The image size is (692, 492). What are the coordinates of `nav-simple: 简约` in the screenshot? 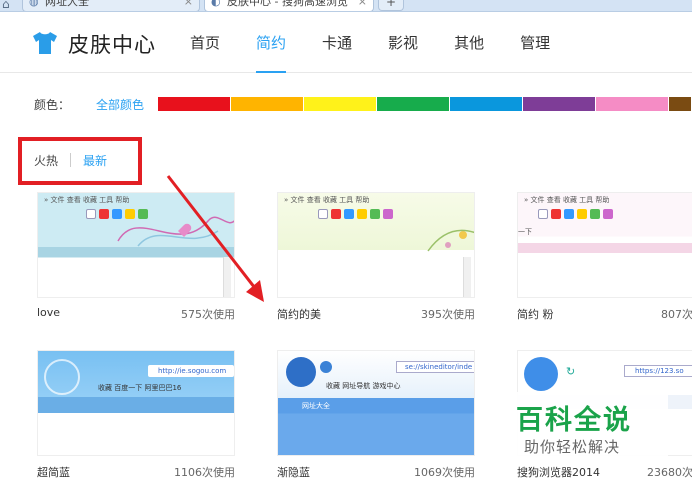 It's located at (271, 43).